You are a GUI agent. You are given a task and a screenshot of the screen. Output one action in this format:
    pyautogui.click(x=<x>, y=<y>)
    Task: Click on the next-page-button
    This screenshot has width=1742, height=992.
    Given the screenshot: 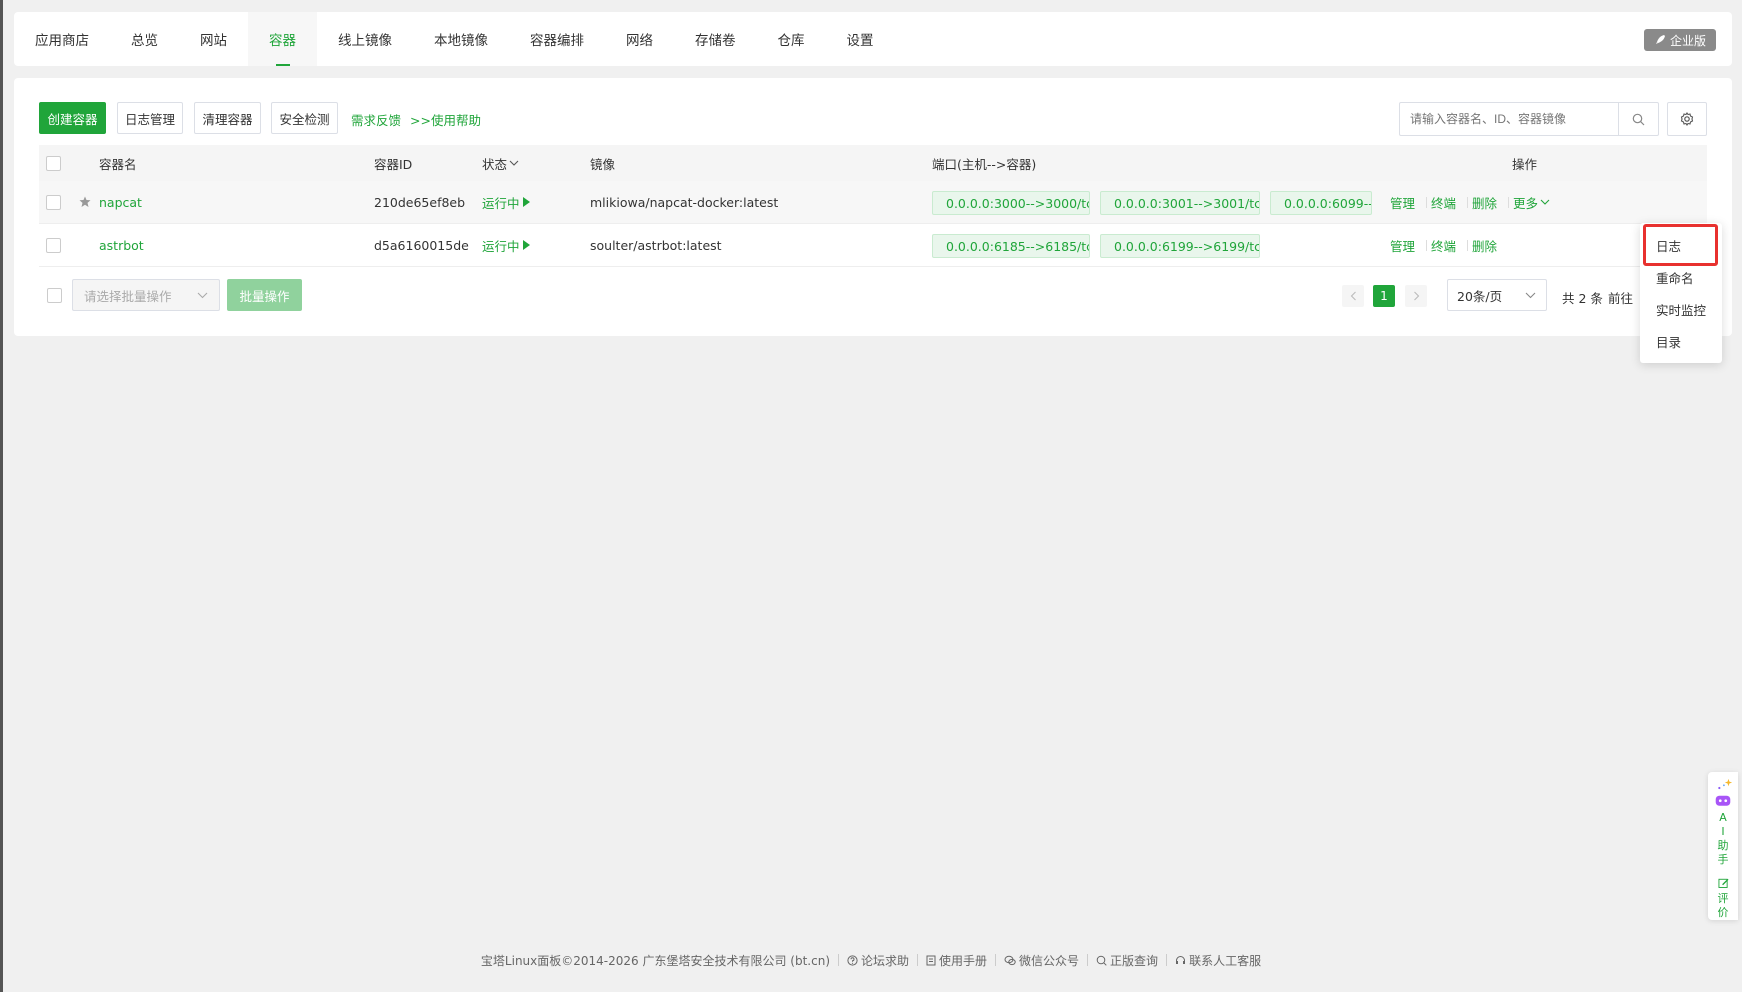 What is the action you would take?
    pyautogui.click(x=1416, y=296)
    